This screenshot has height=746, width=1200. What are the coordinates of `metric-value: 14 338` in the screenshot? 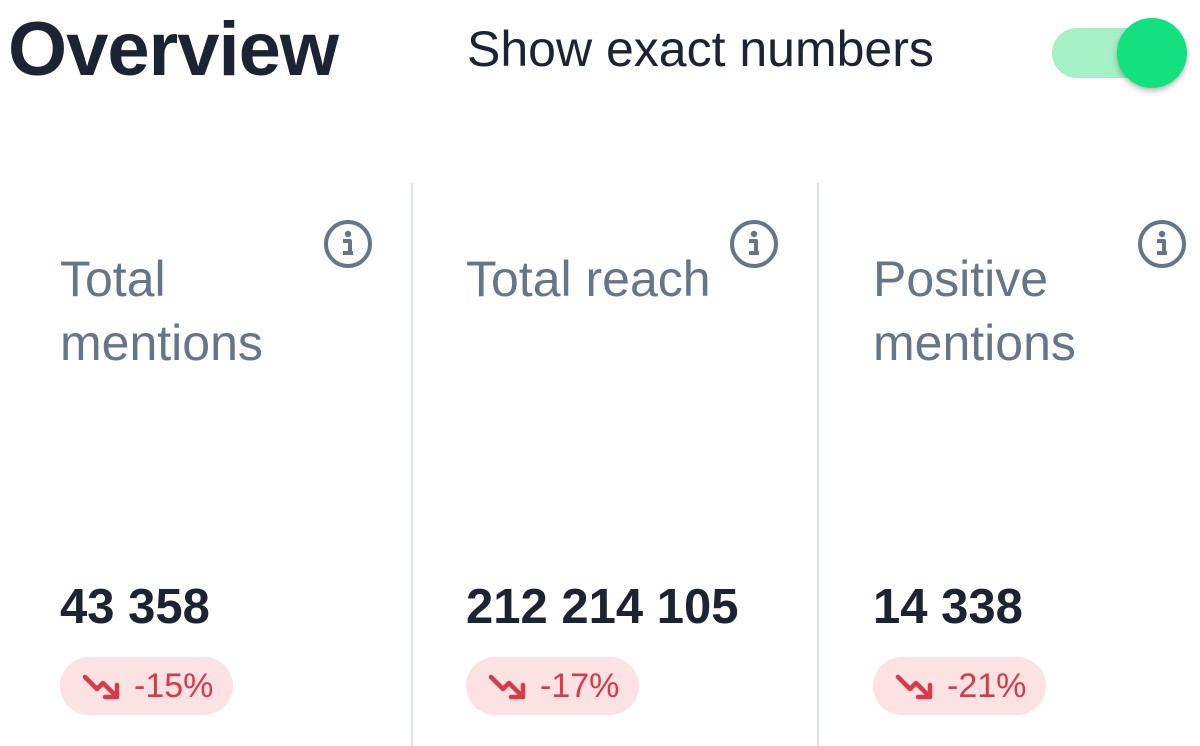 It's located at (948, 607).